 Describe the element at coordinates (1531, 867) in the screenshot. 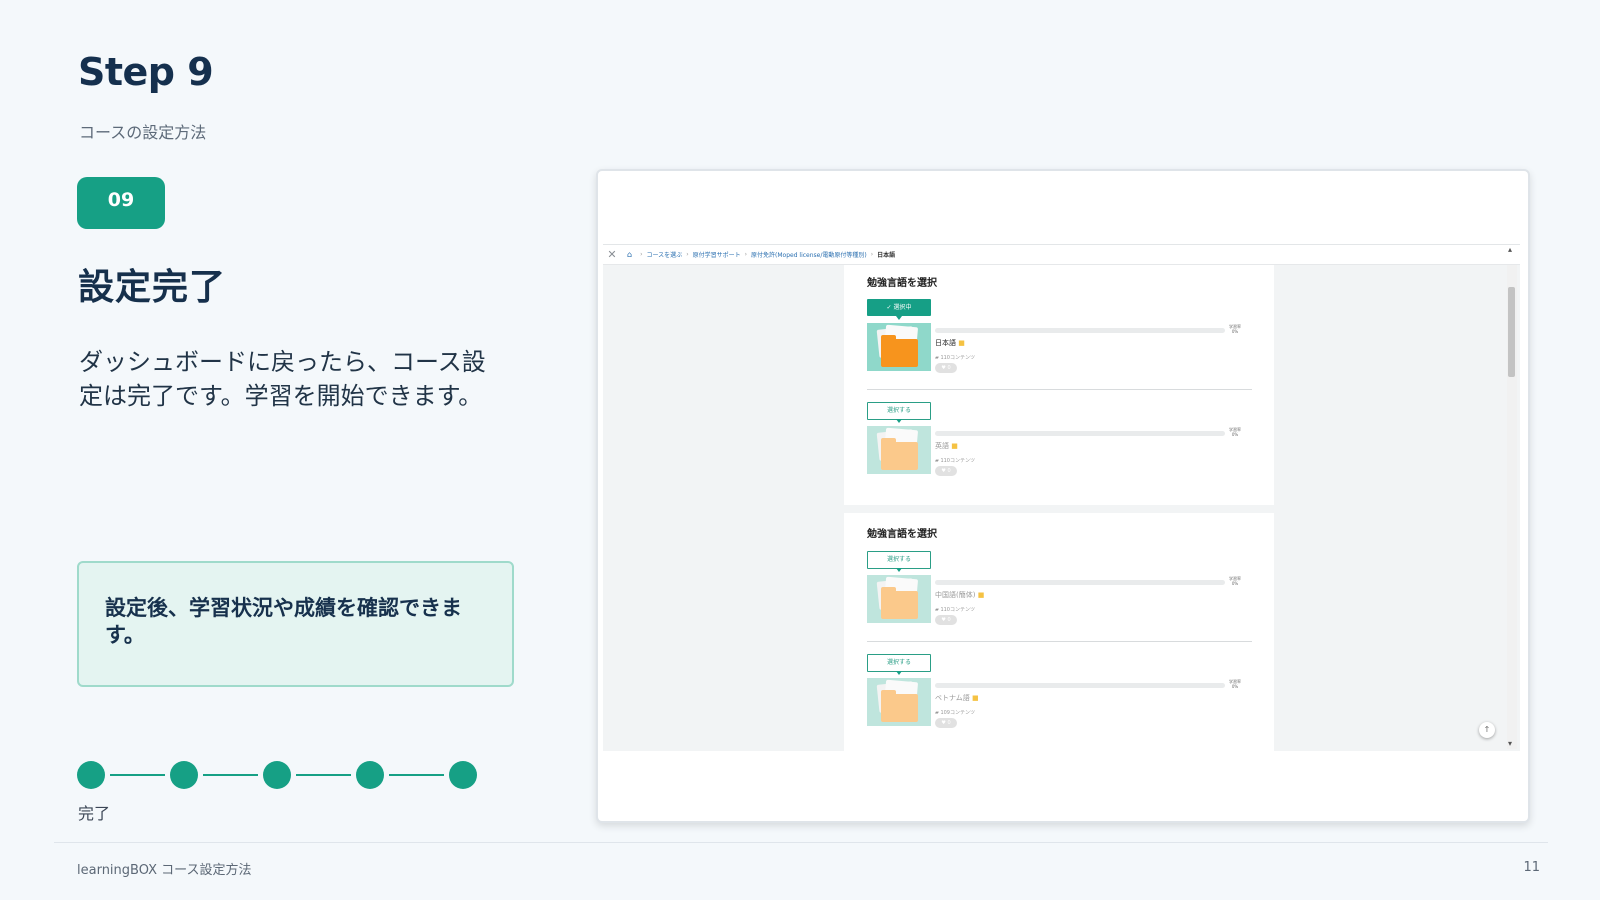

I see `page-number: 11` at that location.